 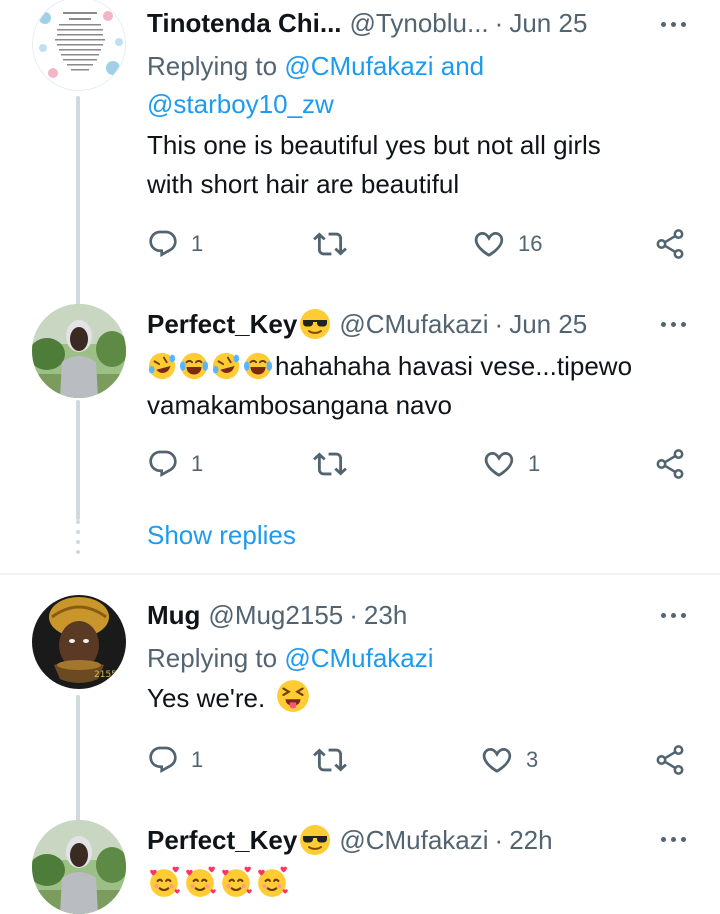 What do you see at coordinates (303, 184) in the screenshot?
I see `tweet-text-line: with short hair are beautiful` at bounding box center [303, 184].